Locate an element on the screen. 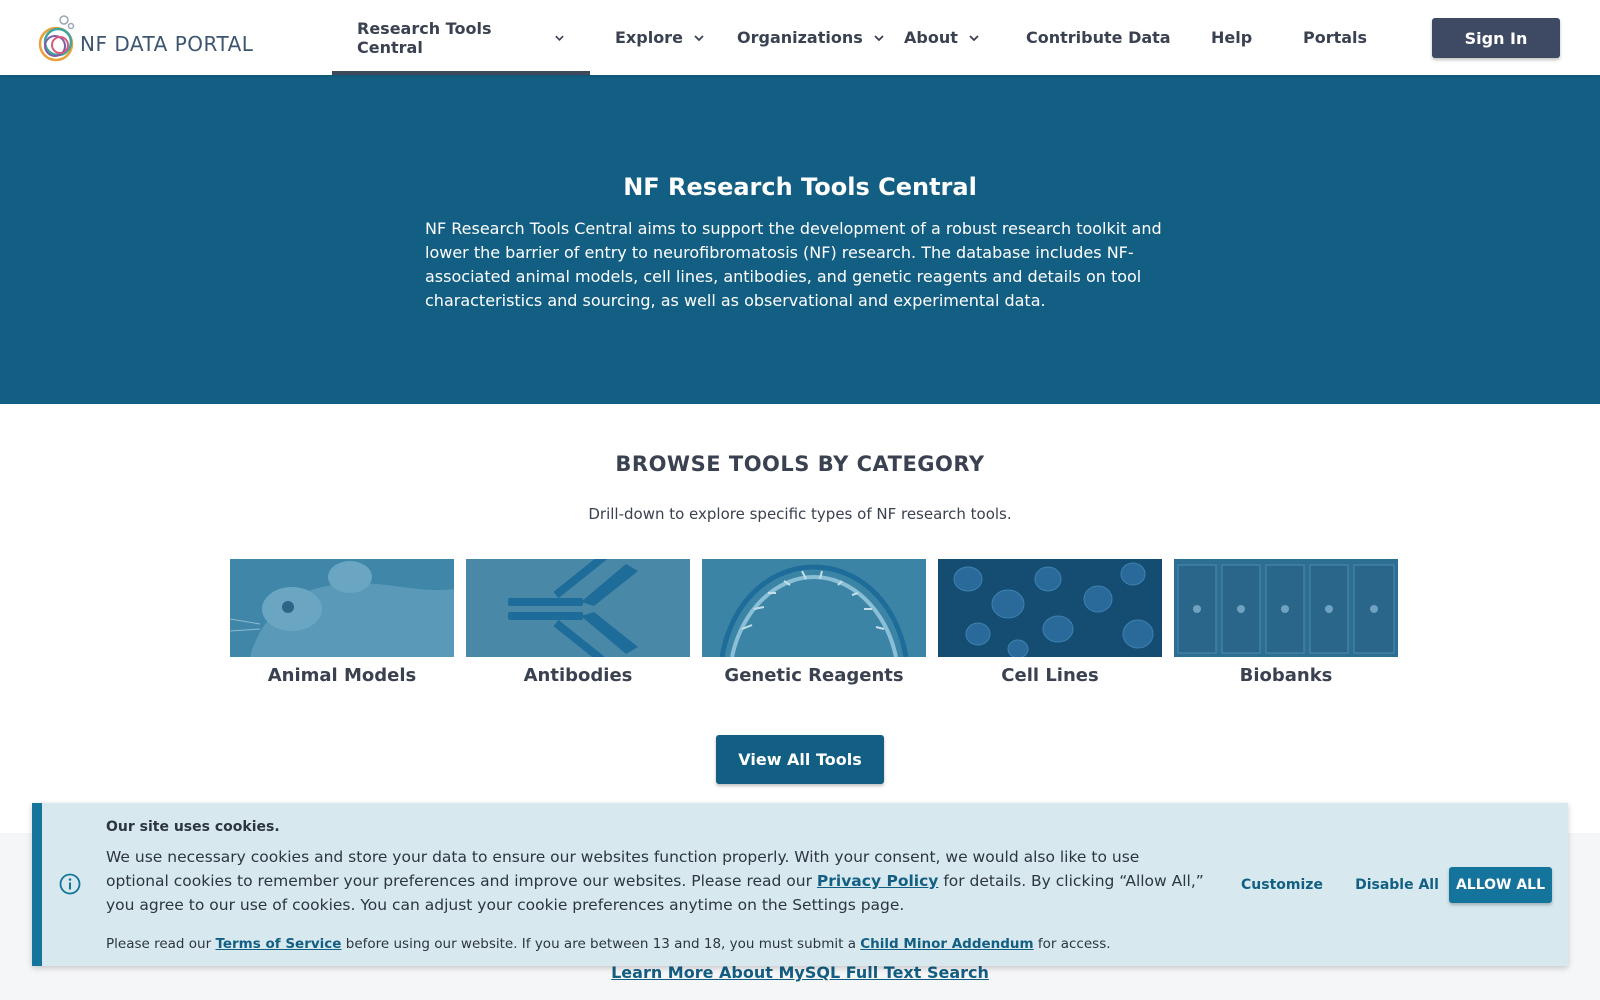 This screenshot has height=1000, width=1600. child-minor-addendum-link: Child Minor Addendum is located at coordinates (946, 944).